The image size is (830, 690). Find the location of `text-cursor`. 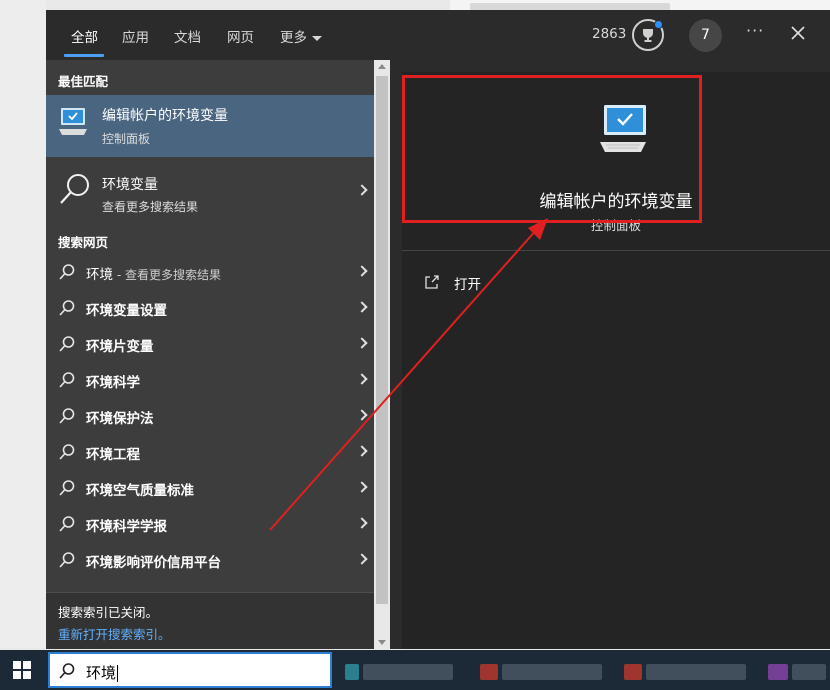

text-cursor is located at coordinates (118, 673).